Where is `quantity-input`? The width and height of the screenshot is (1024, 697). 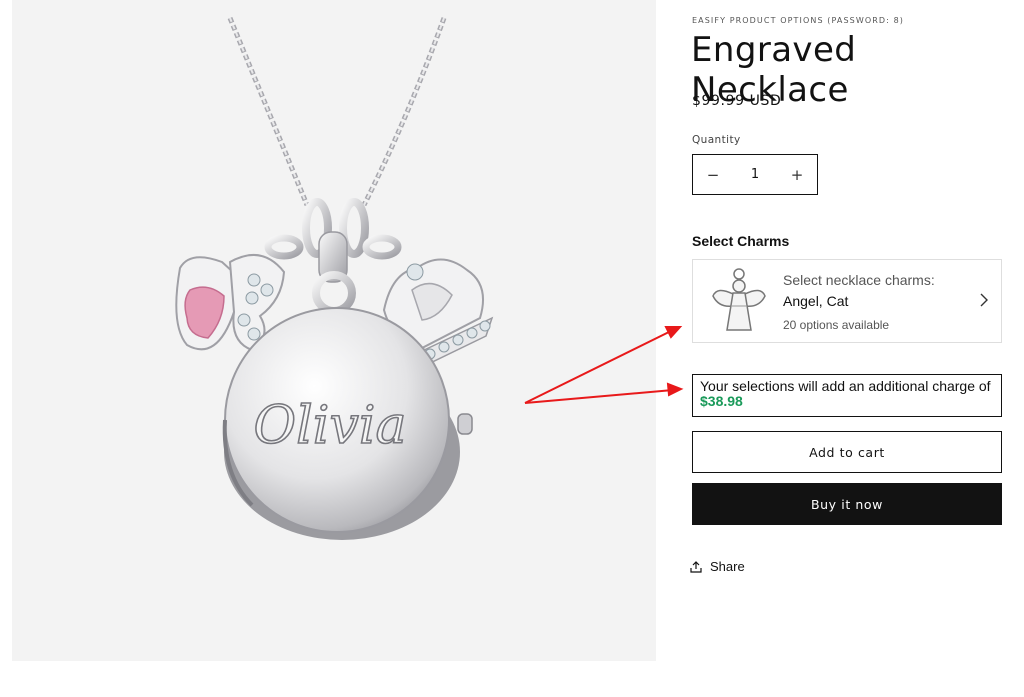 quantity-input is located at coordinates (755, 174).